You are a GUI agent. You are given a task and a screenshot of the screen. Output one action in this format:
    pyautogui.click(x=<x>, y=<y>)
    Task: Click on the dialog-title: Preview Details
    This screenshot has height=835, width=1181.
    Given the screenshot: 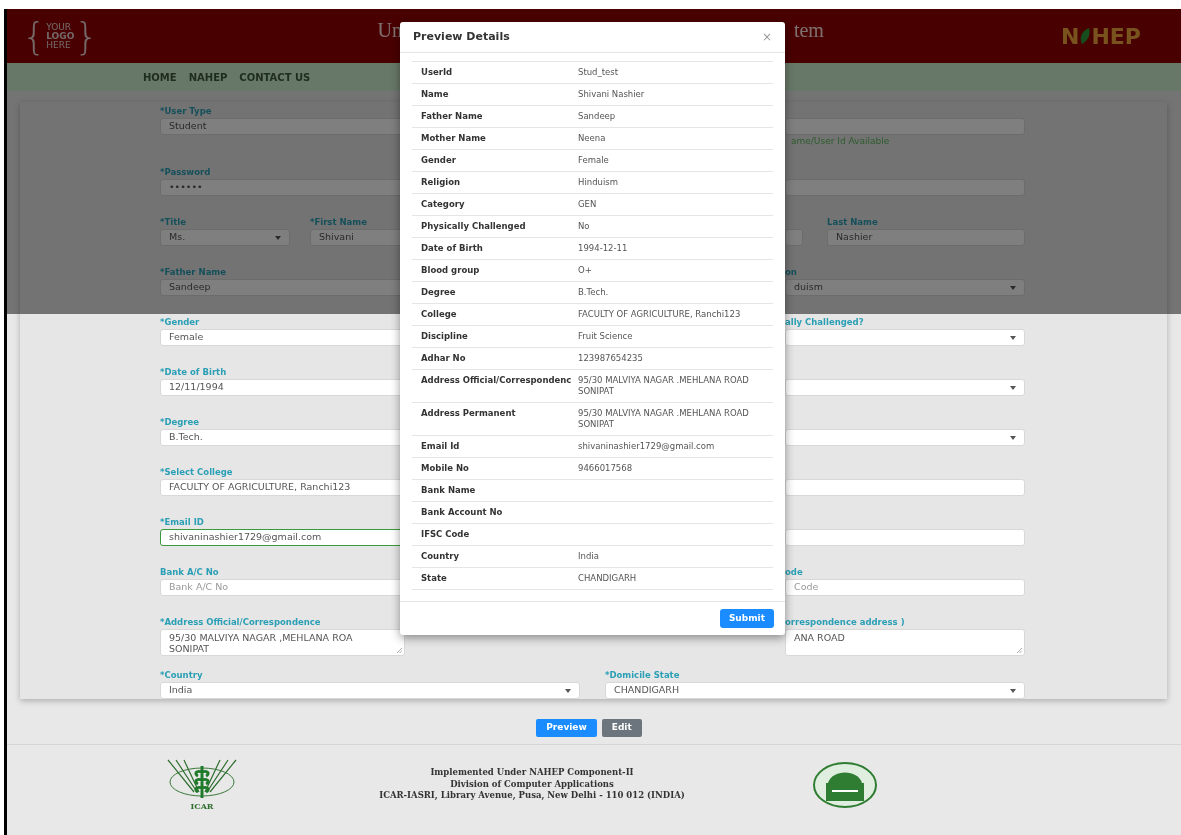 What is the action you would take?
    pyautogui.click(x=461, y=36)
    